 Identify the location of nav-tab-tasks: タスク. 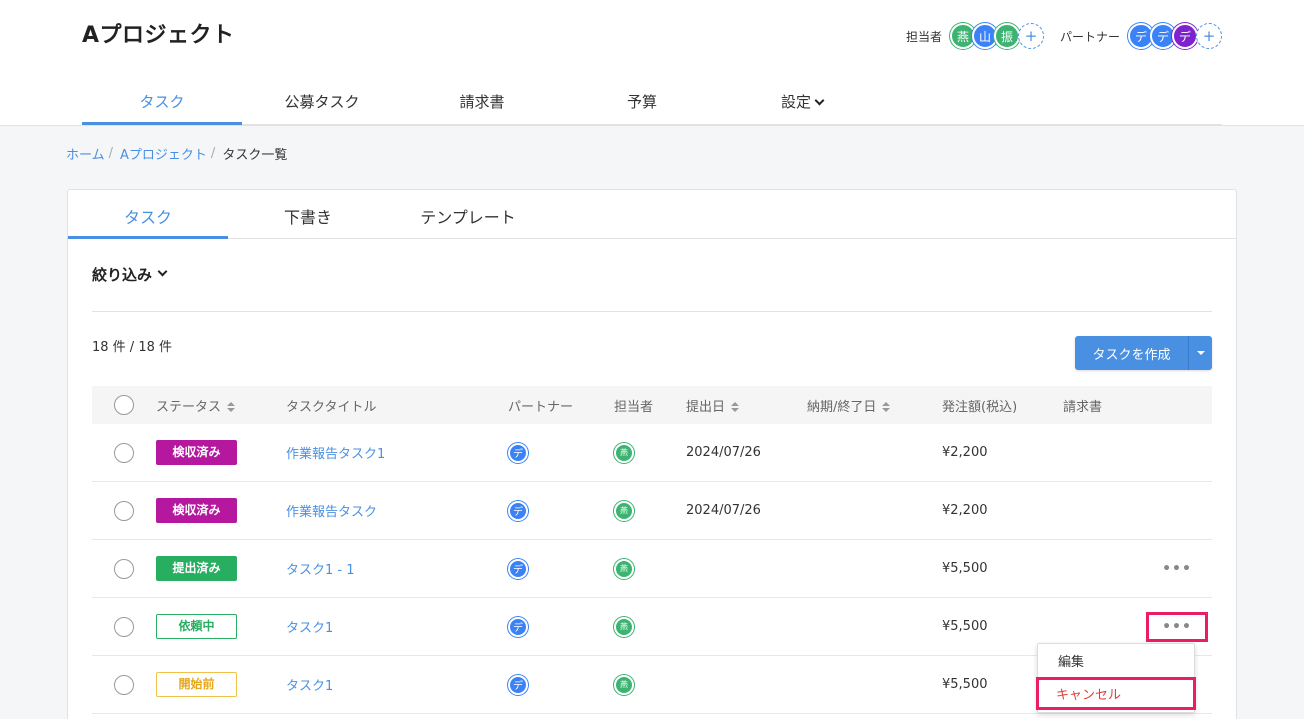
(162, 102).